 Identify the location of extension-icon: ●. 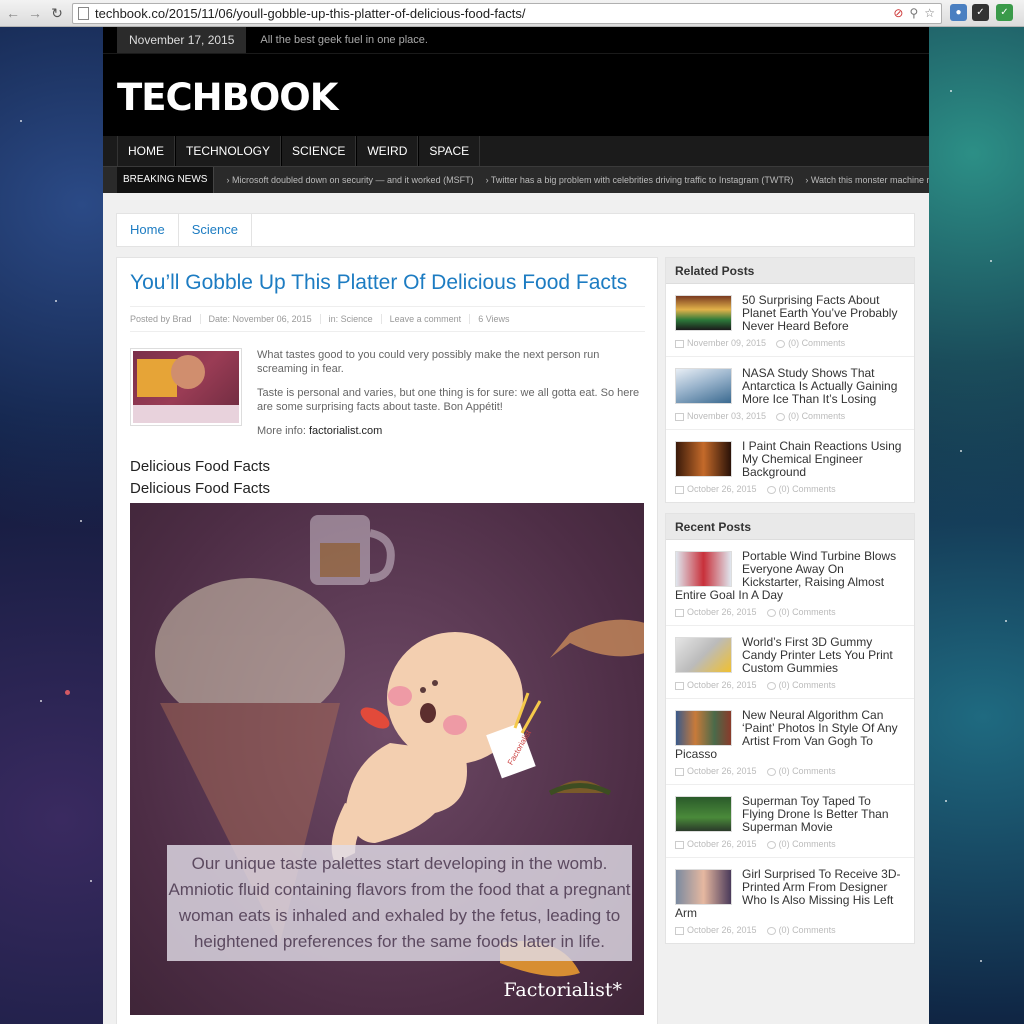
(958, 12).